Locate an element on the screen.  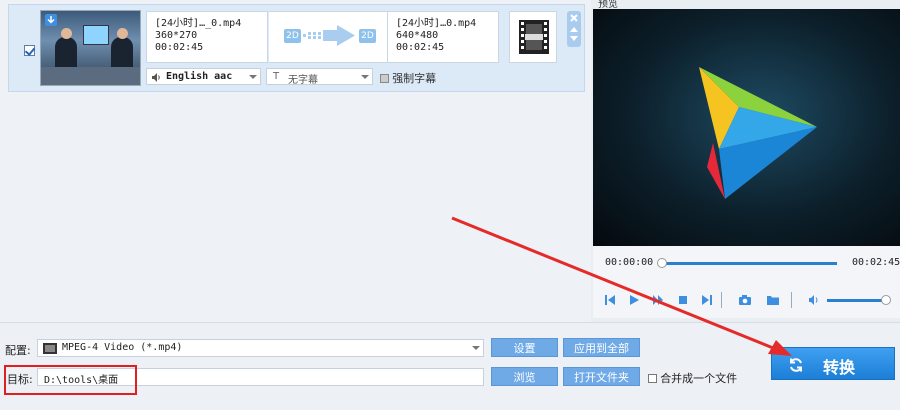
refresh-icon is located at coordinates (796, 365).